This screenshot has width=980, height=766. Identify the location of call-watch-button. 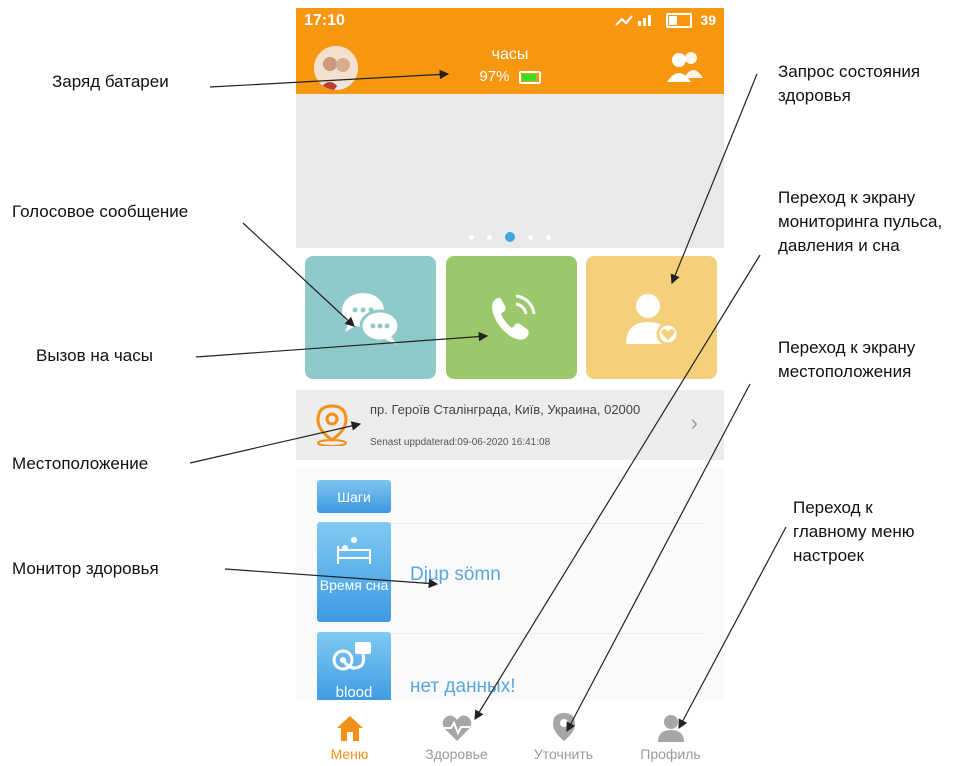
(511, 317).